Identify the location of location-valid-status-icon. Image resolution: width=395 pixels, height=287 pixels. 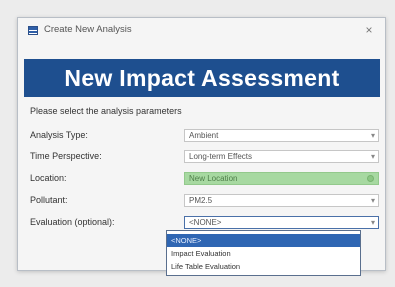
(370, 178).